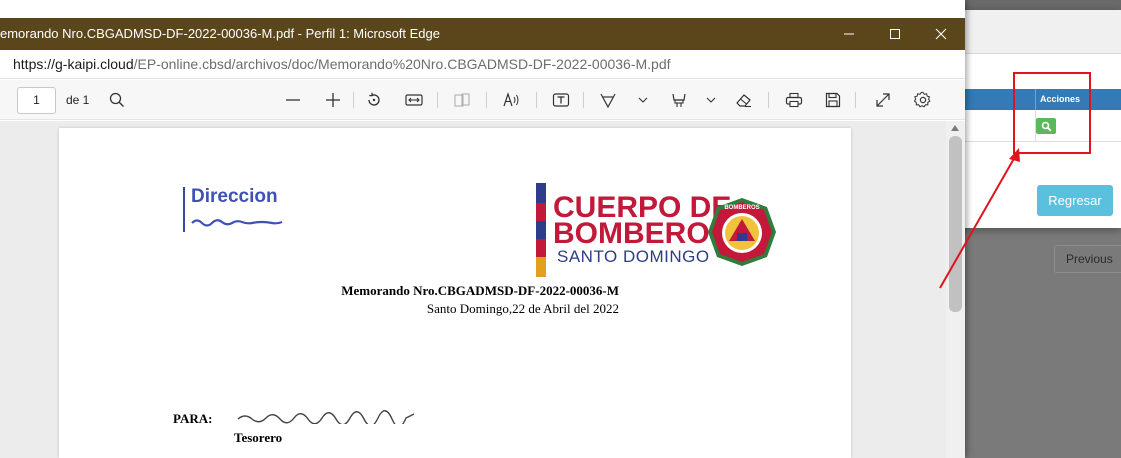 The height and width of the screenshot is (458, 1121). I want to click on memo-date: Santo Domingo,22 de Abril del 2022, so click(522, 308).